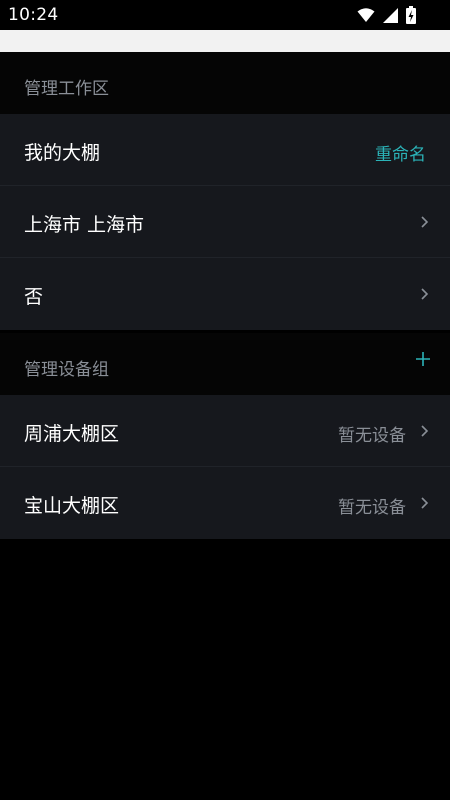  What do you see at coordinates (225, 503) in the screenshot?
I see `device-group-row: 宝山大棚区 暂无设备` at bounding box center [225, 503].